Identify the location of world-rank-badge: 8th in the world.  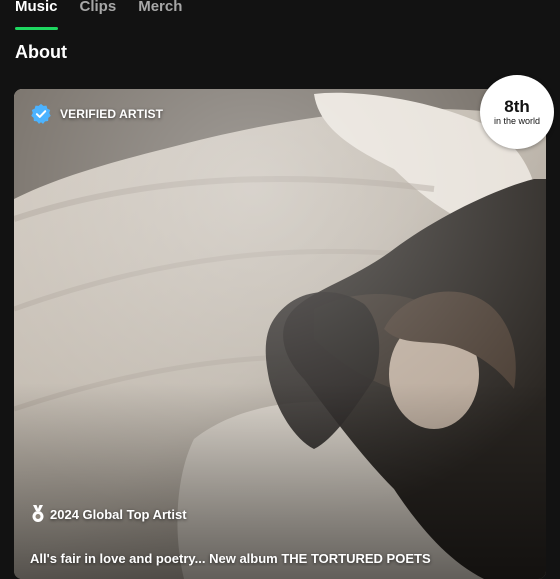
(517, 112).